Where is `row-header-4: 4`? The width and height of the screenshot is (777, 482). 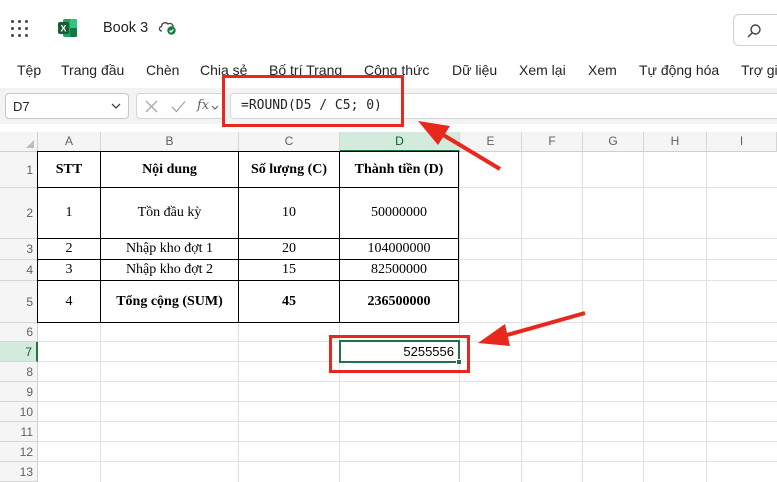 row-header-4: 4 is located at coordinates (19, 270).